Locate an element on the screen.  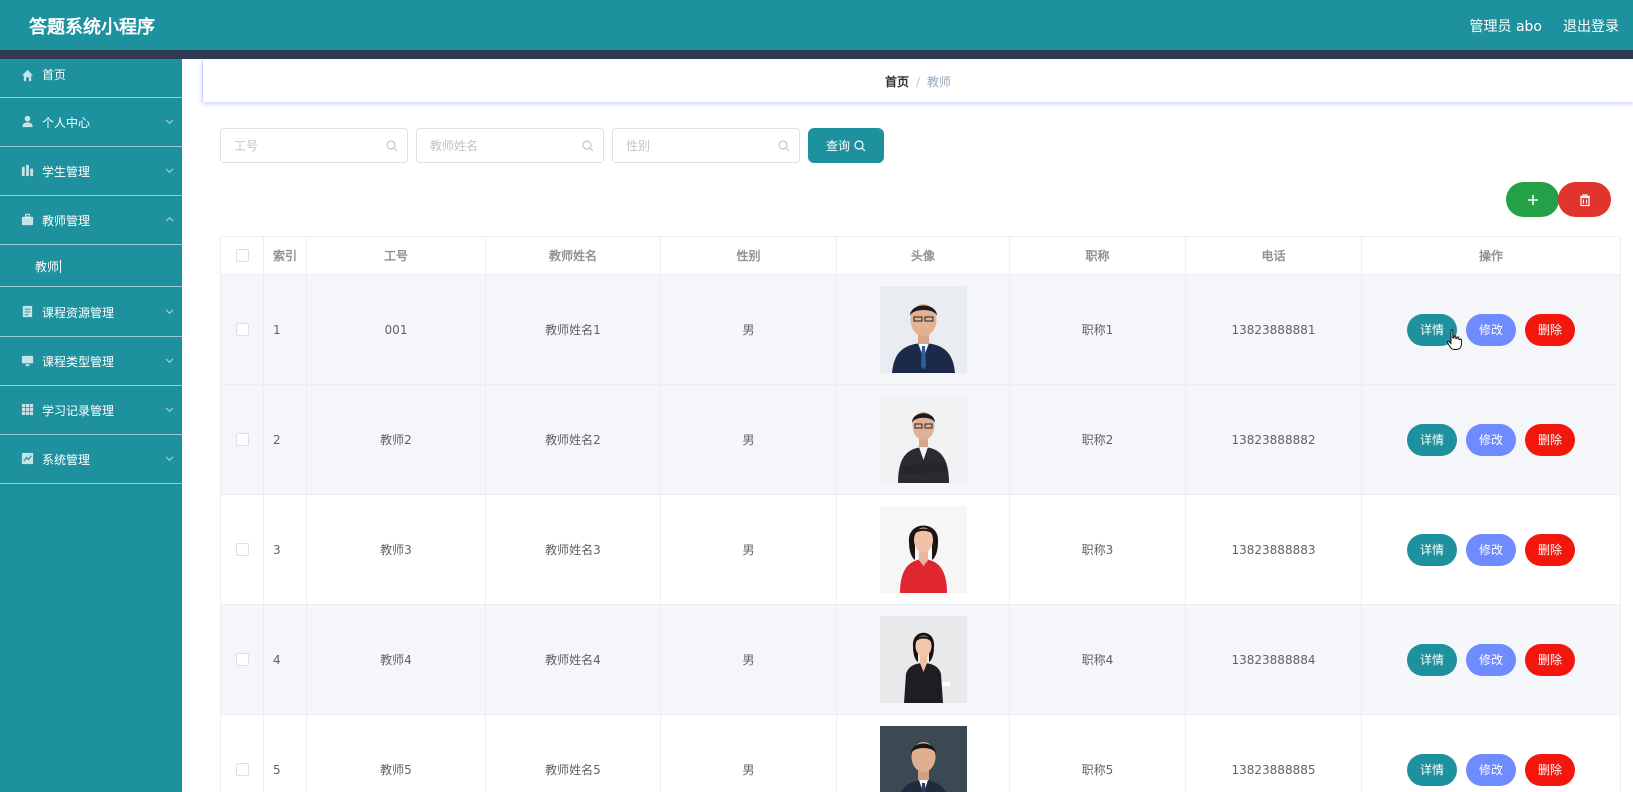
cell-title: 职称1 is located at coordinates (1098, 329).